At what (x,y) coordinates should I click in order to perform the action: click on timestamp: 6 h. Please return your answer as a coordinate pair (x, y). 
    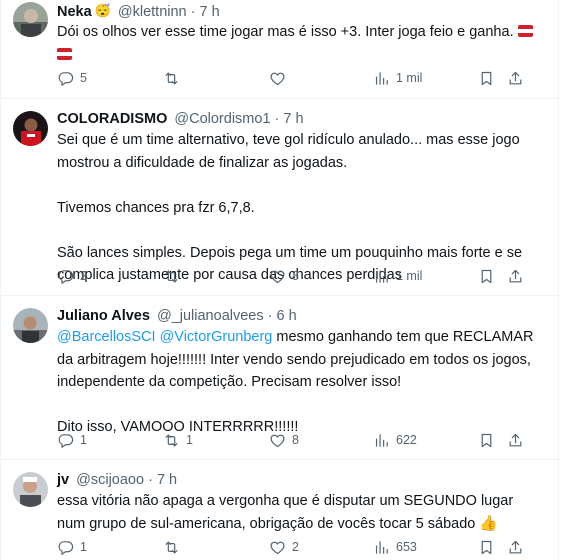
    Looking at the image, I should click on (287, 316).